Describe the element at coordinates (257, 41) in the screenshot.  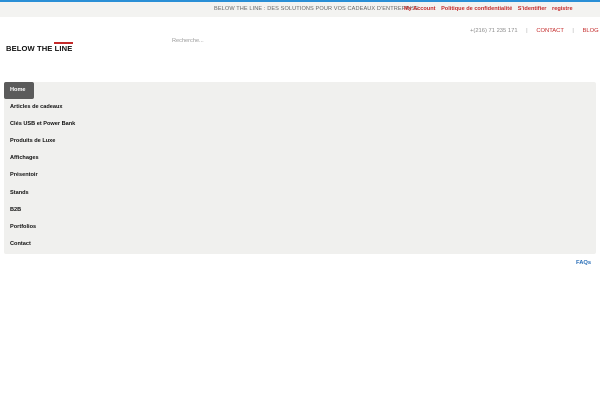
I see `search-input` at that location.